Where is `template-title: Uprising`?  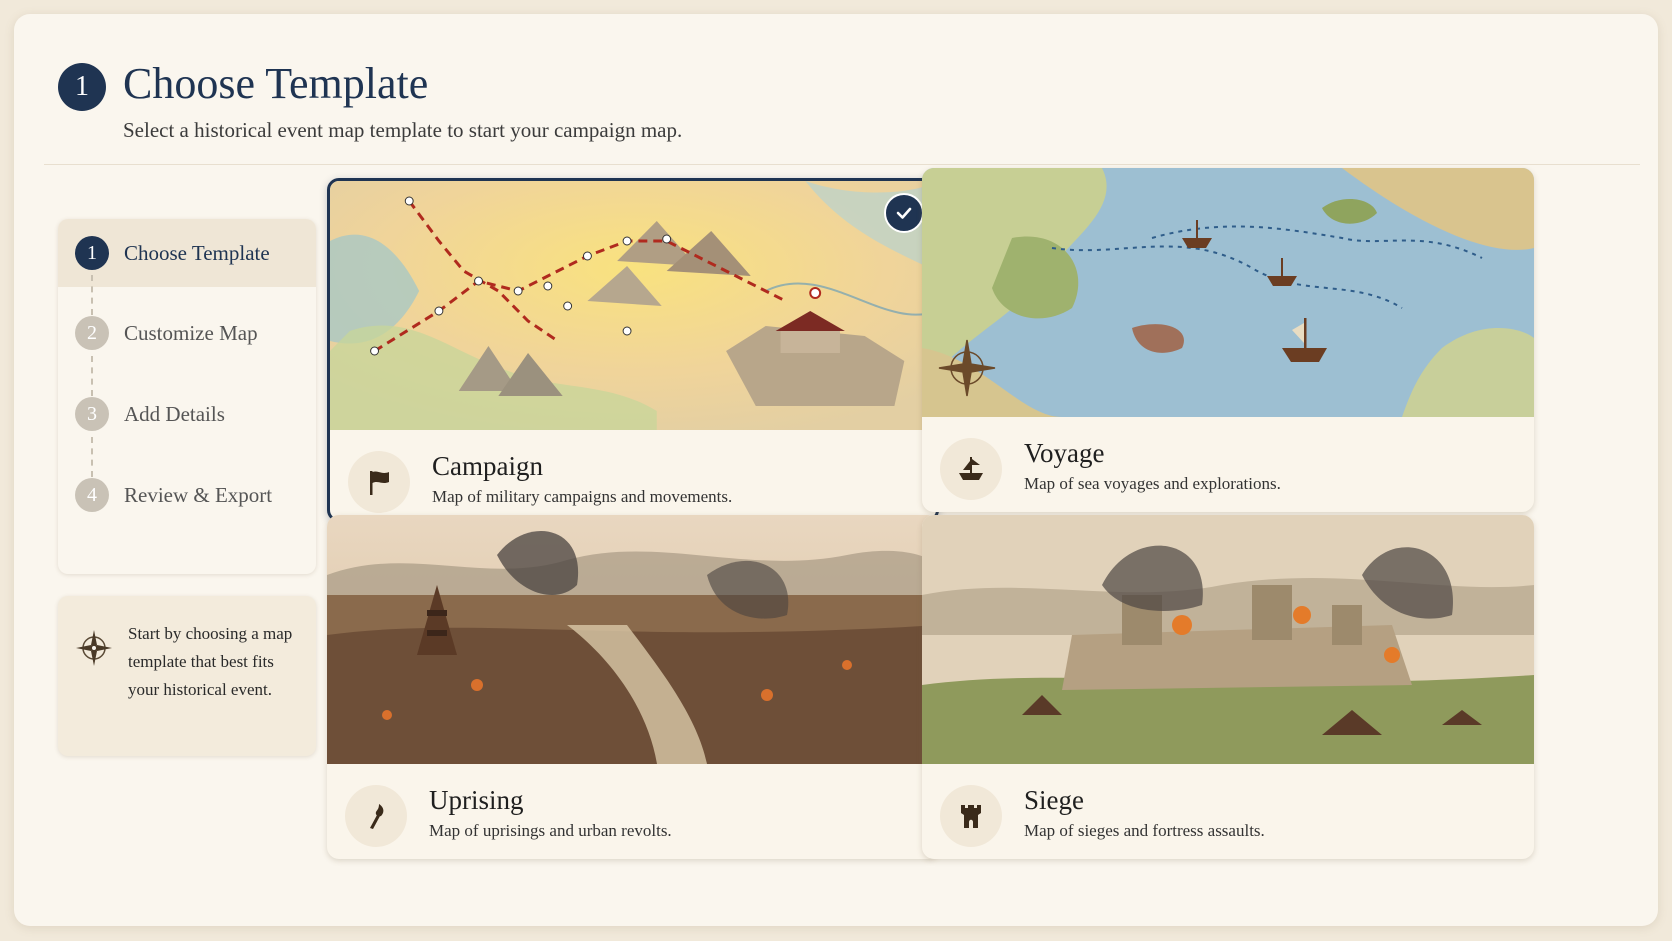 template-title: Uprising is located at coordinates (476, 800).